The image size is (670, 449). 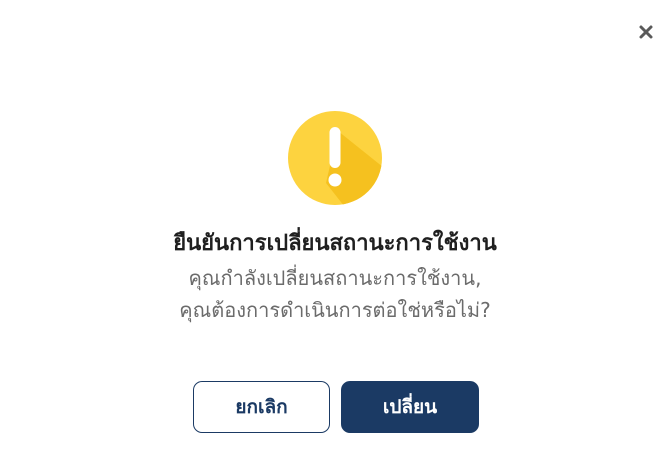 What do you see at coordinates (335, 310) in the screenshot?
I see `message-line-2: คุณต้องการดำเนินการต่อใช่หรือไม่?` at bounding box center [335, 310].